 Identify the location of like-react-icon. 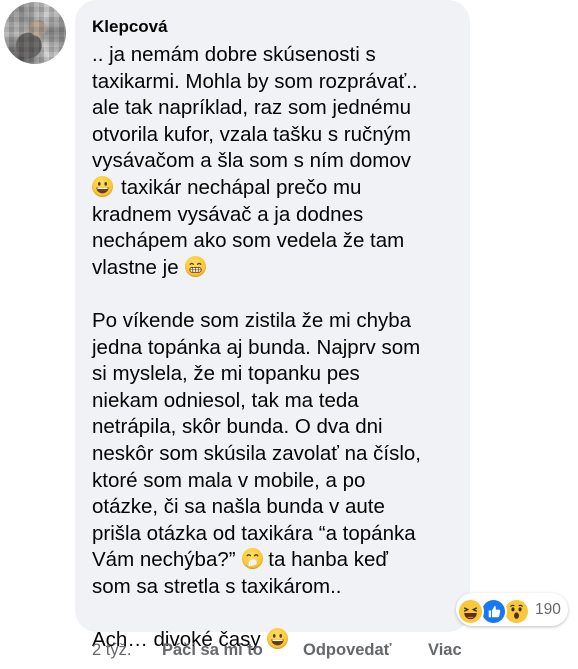
(493, 611).